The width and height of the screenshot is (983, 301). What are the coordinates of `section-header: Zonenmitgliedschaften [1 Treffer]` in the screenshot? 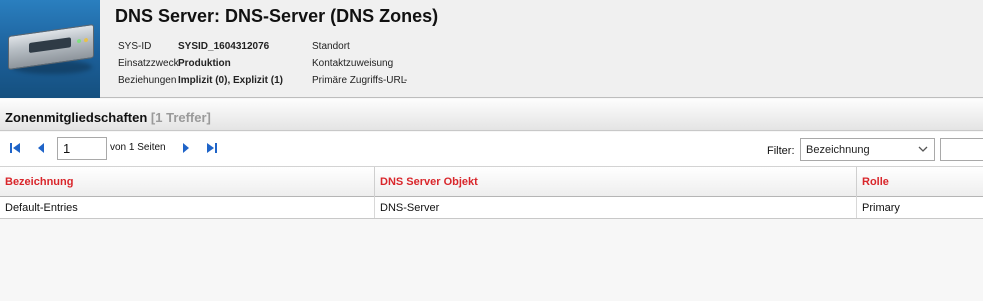 It's located at (491, 115).